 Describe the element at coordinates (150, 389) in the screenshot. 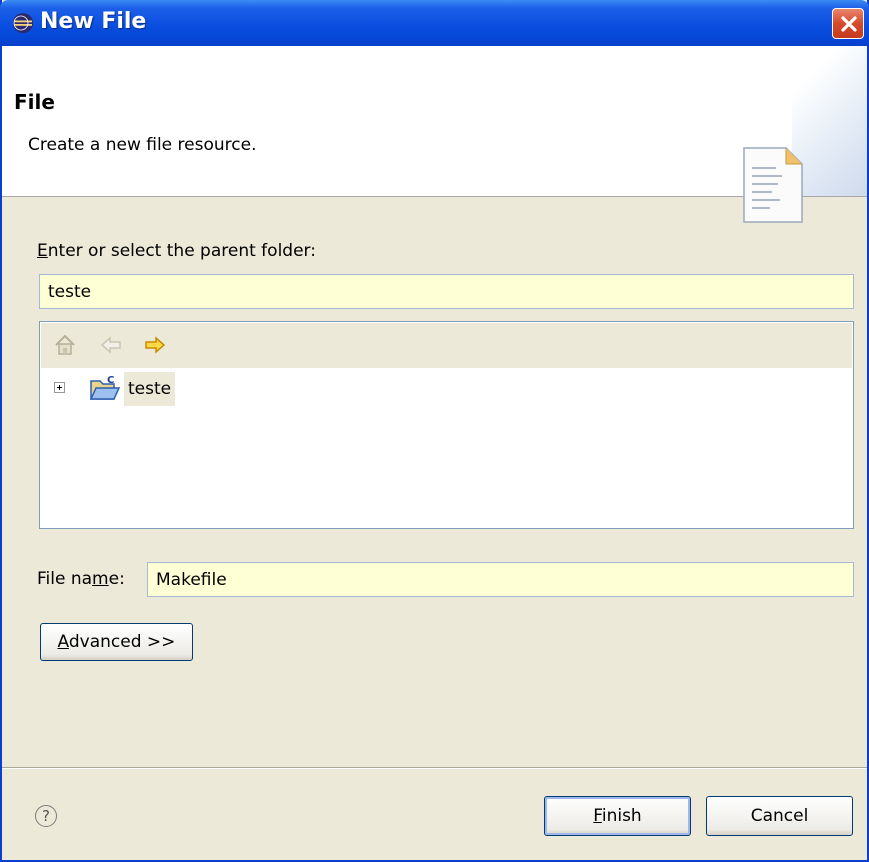

I see `tree-node-label: teste` at that location.